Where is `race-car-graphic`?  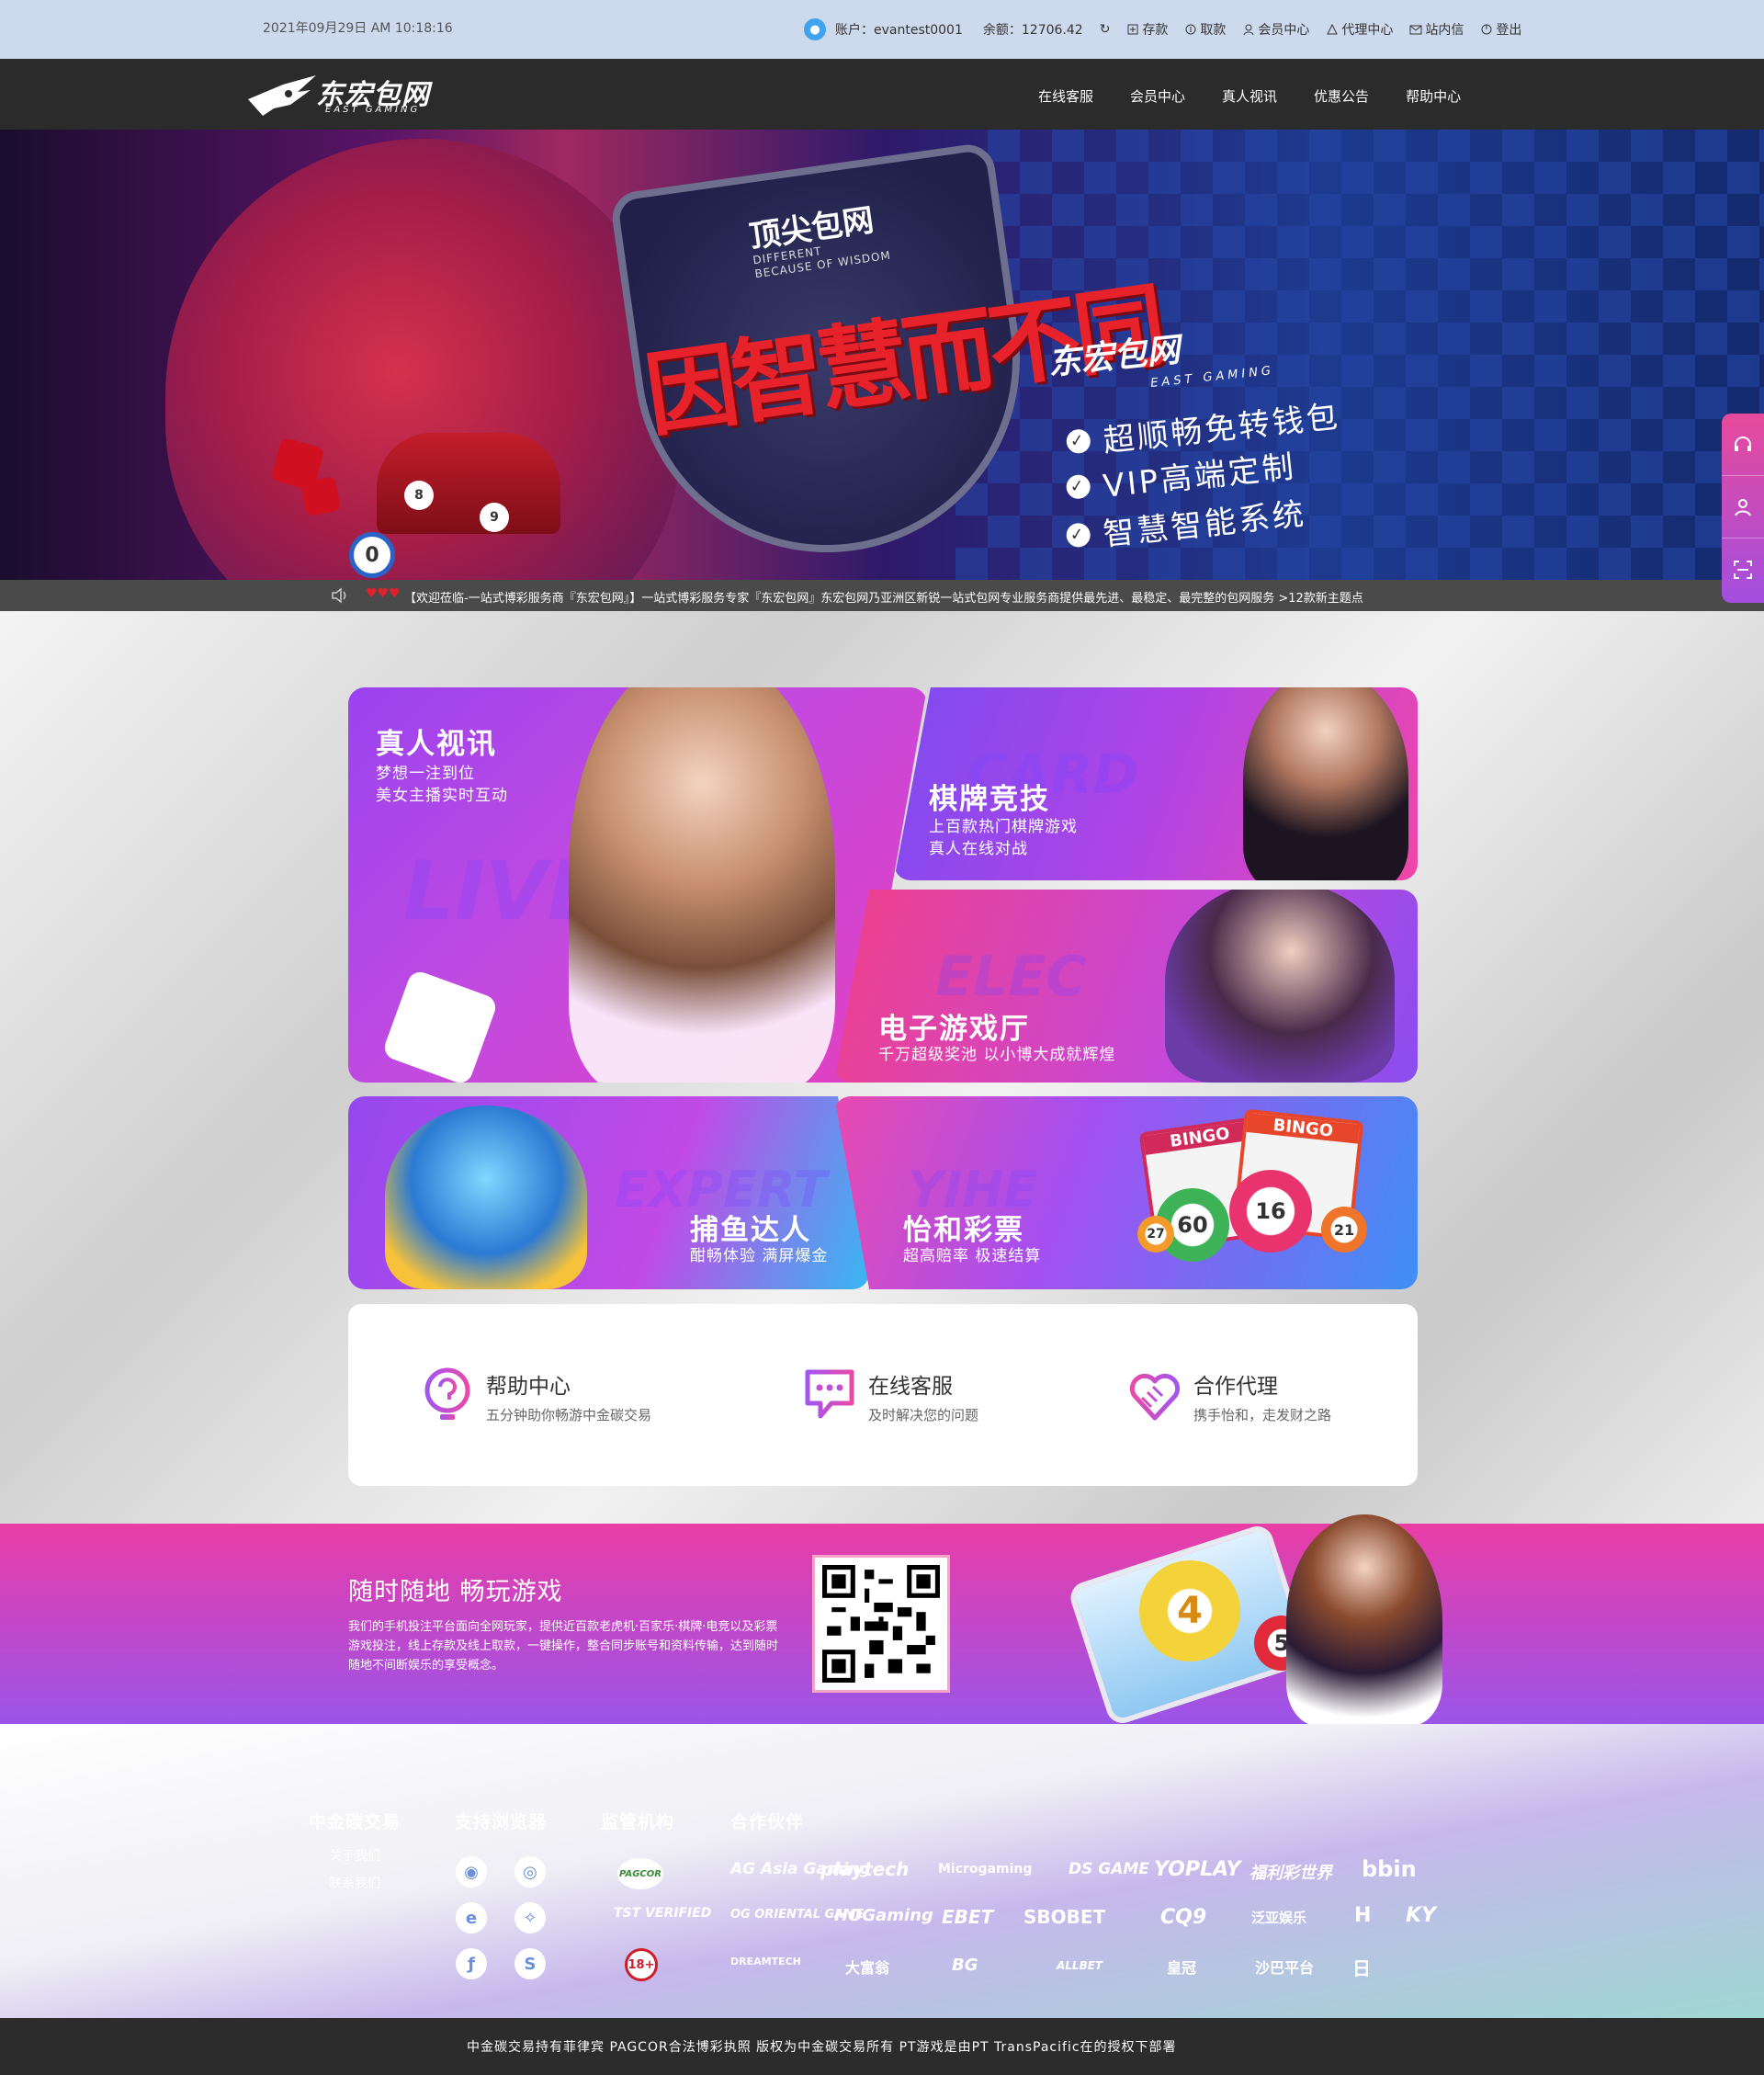 race-car-graphic is located at coordinates (469, 483).